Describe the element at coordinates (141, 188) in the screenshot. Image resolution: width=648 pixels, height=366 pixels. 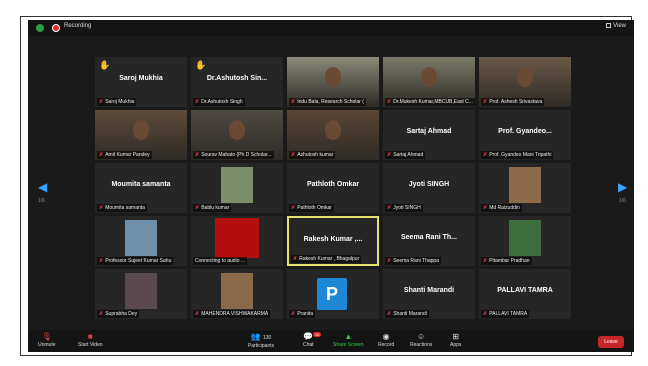
I see `participant-tile: Moumita samanta ✗ Moumita samanta` at that location.